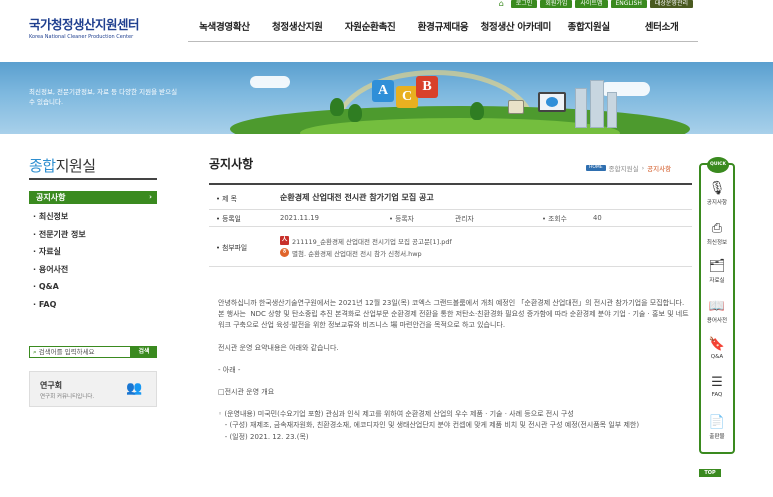  What do you see at coordinates (717, 382) in the screenshot?
I see `faq-icon: ☰` at bounding box center [717, 382].